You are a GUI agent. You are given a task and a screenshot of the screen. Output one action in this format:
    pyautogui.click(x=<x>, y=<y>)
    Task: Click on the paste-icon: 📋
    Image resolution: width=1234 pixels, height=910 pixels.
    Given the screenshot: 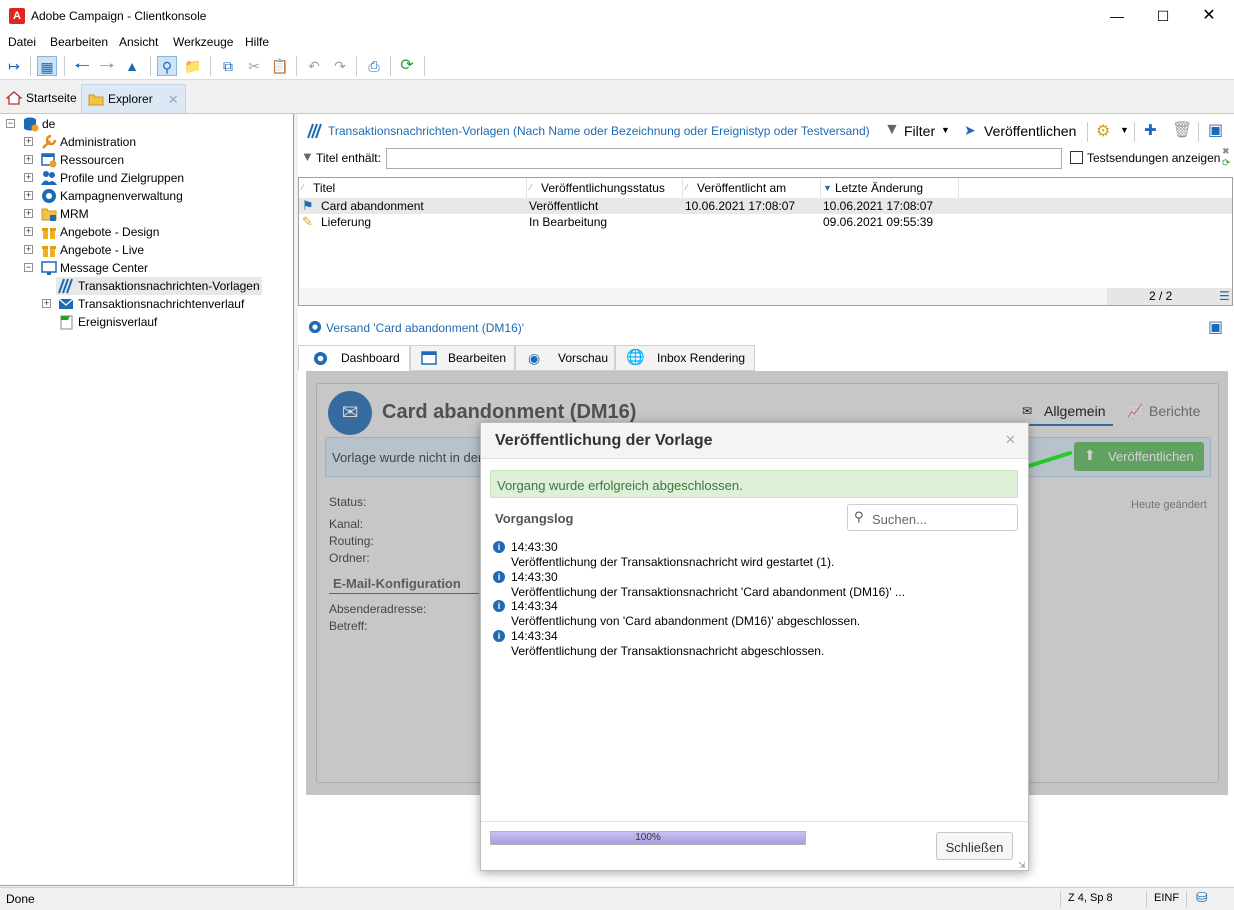 What is the action you would take?
    pyautogui.click(x=280, y=66)
    